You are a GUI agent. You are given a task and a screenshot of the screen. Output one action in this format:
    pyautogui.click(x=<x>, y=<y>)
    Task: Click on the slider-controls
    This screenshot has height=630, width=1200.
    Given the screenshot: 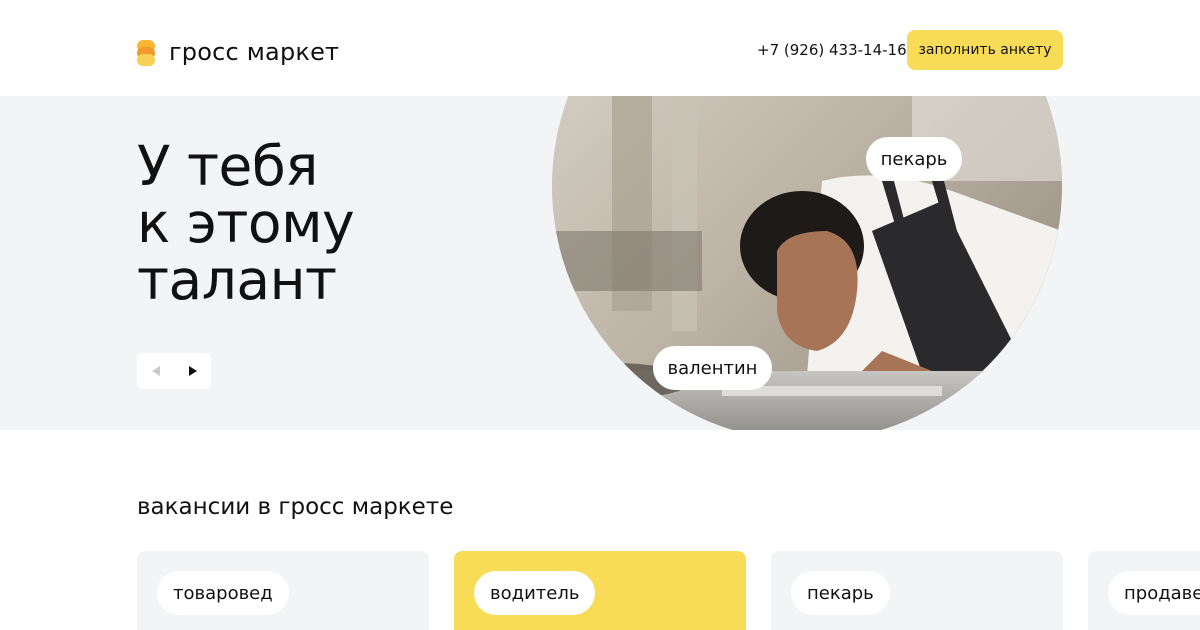 What is the action you would take?
    pyautogui.click(x=174, y=371)
    